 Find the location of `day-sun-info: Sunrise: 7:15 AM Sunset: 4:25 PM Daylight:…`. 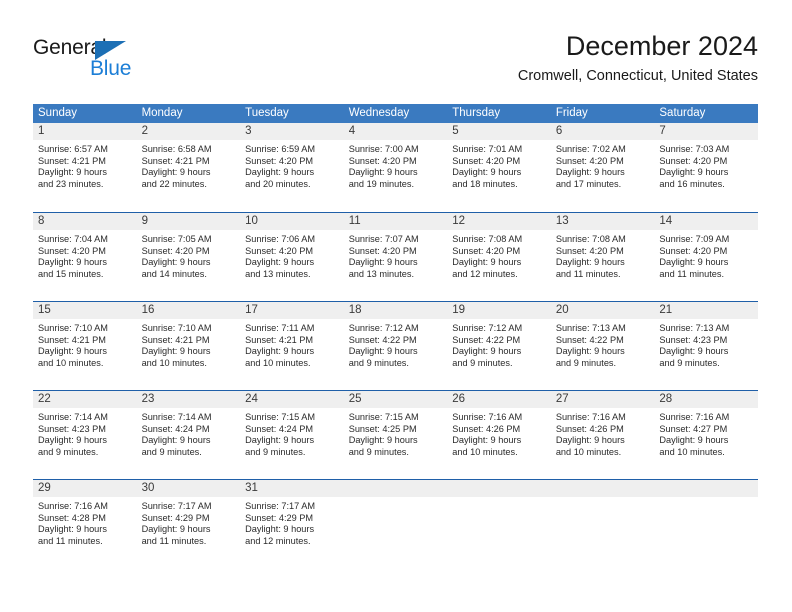

day-sun-info: Sunrise: 7:15 AM Sunset: 4:25 PM Daylight:… is located at coordinates (396, 433).